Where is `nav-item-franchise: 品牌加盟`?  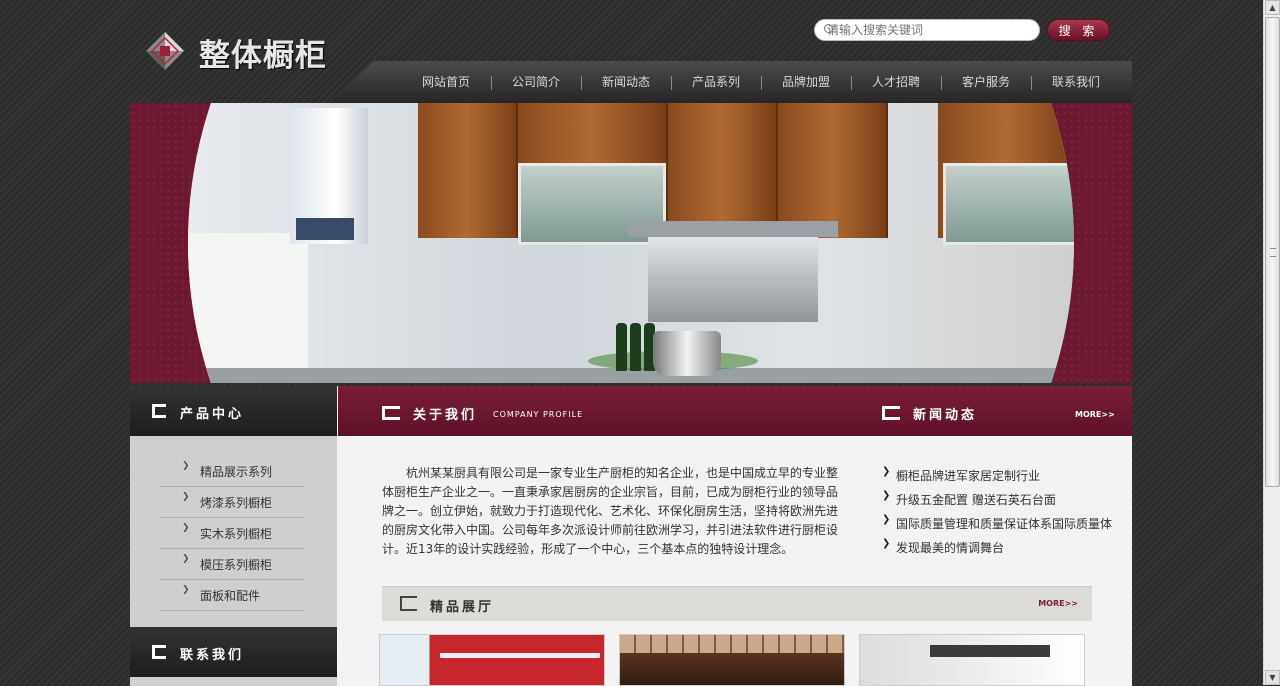 nav-item-franchise: 品牌加盟 is located at coordinates (806, 82).